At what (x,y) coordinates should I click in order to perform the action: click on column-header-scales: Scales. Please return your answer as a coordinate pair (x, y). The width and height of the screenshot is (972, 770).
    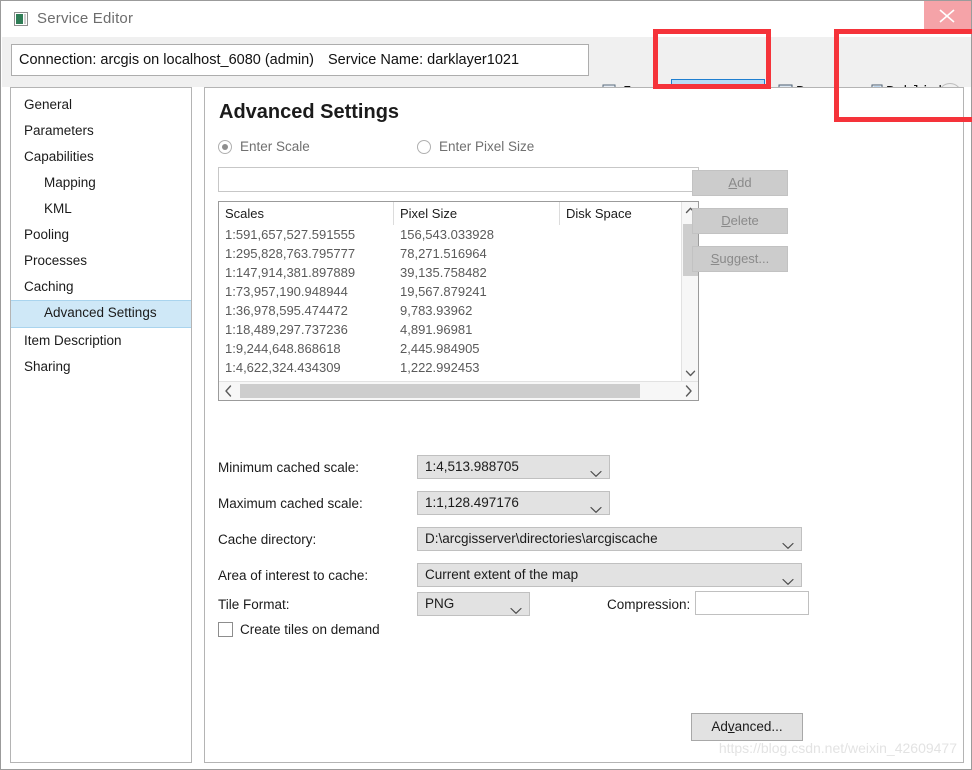
    Looking at the image, I should click on (306, 213).